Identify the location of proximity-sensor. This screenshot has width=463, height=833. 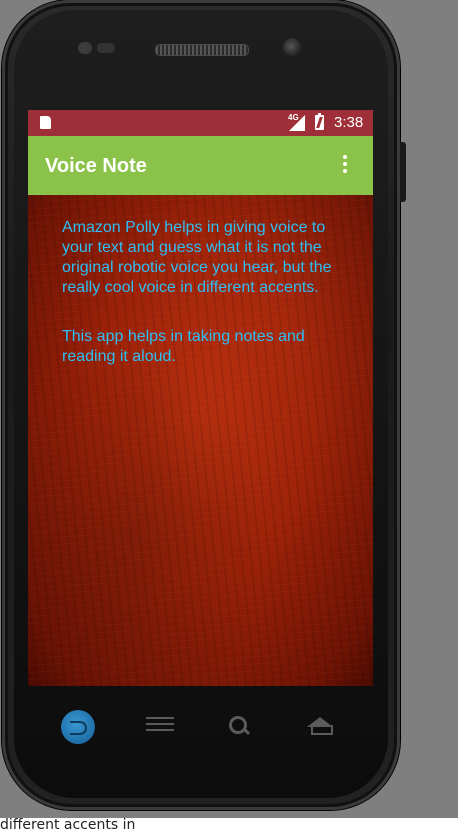
(85, 48).